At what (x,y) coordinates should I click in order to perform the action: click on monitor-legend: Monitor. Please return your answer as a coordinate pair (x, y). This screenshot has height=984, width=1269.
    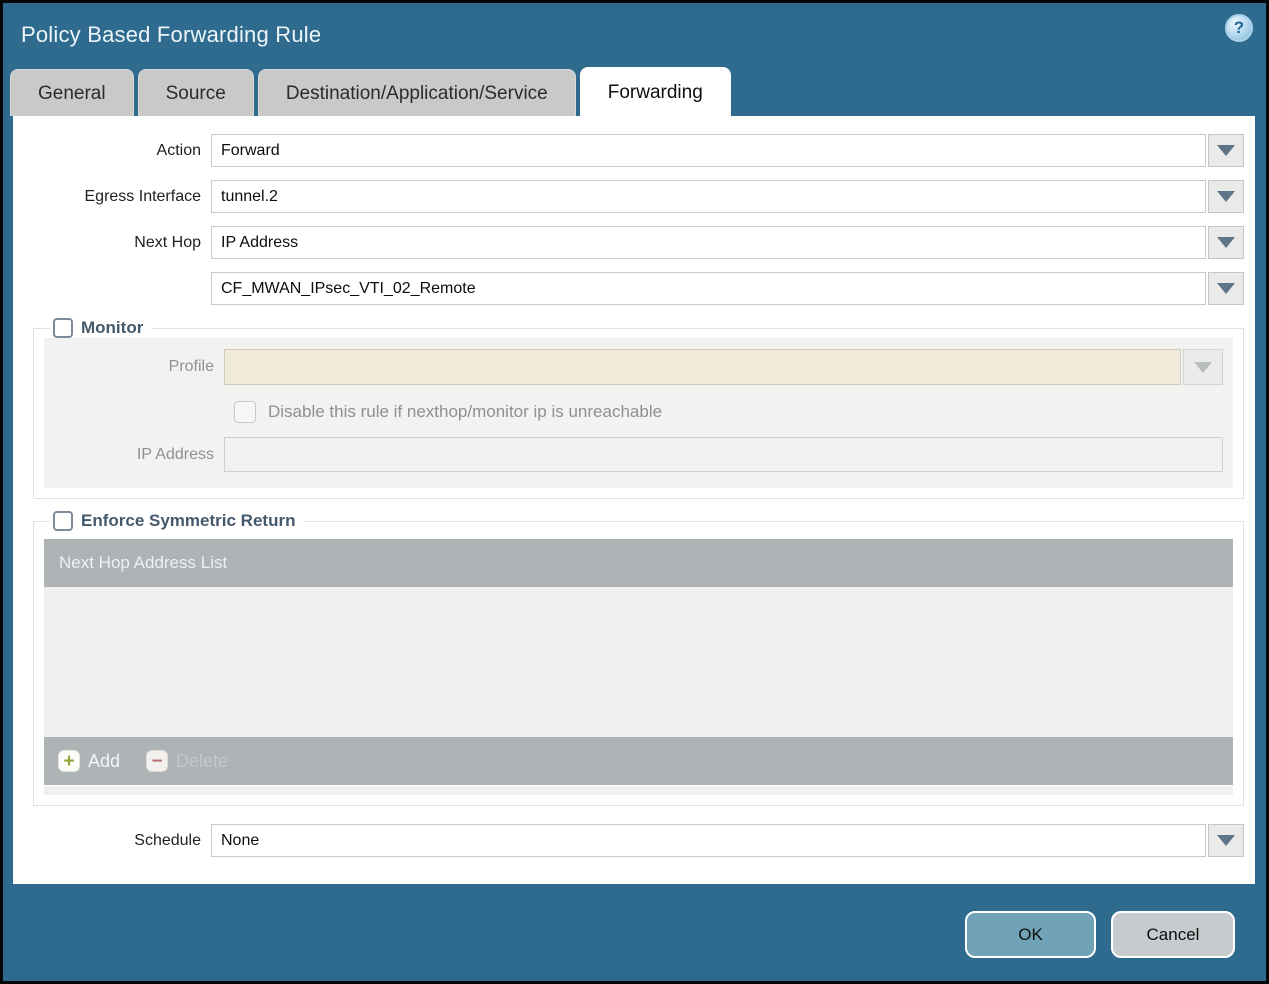
    Looking at the image, I should click on (100, 328).